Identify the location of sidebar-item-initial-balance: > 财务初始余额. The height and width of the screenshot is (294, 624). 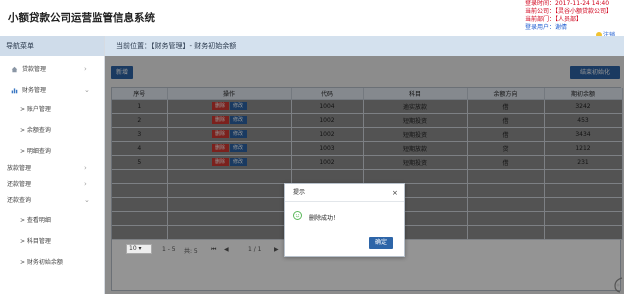
(52, 262).